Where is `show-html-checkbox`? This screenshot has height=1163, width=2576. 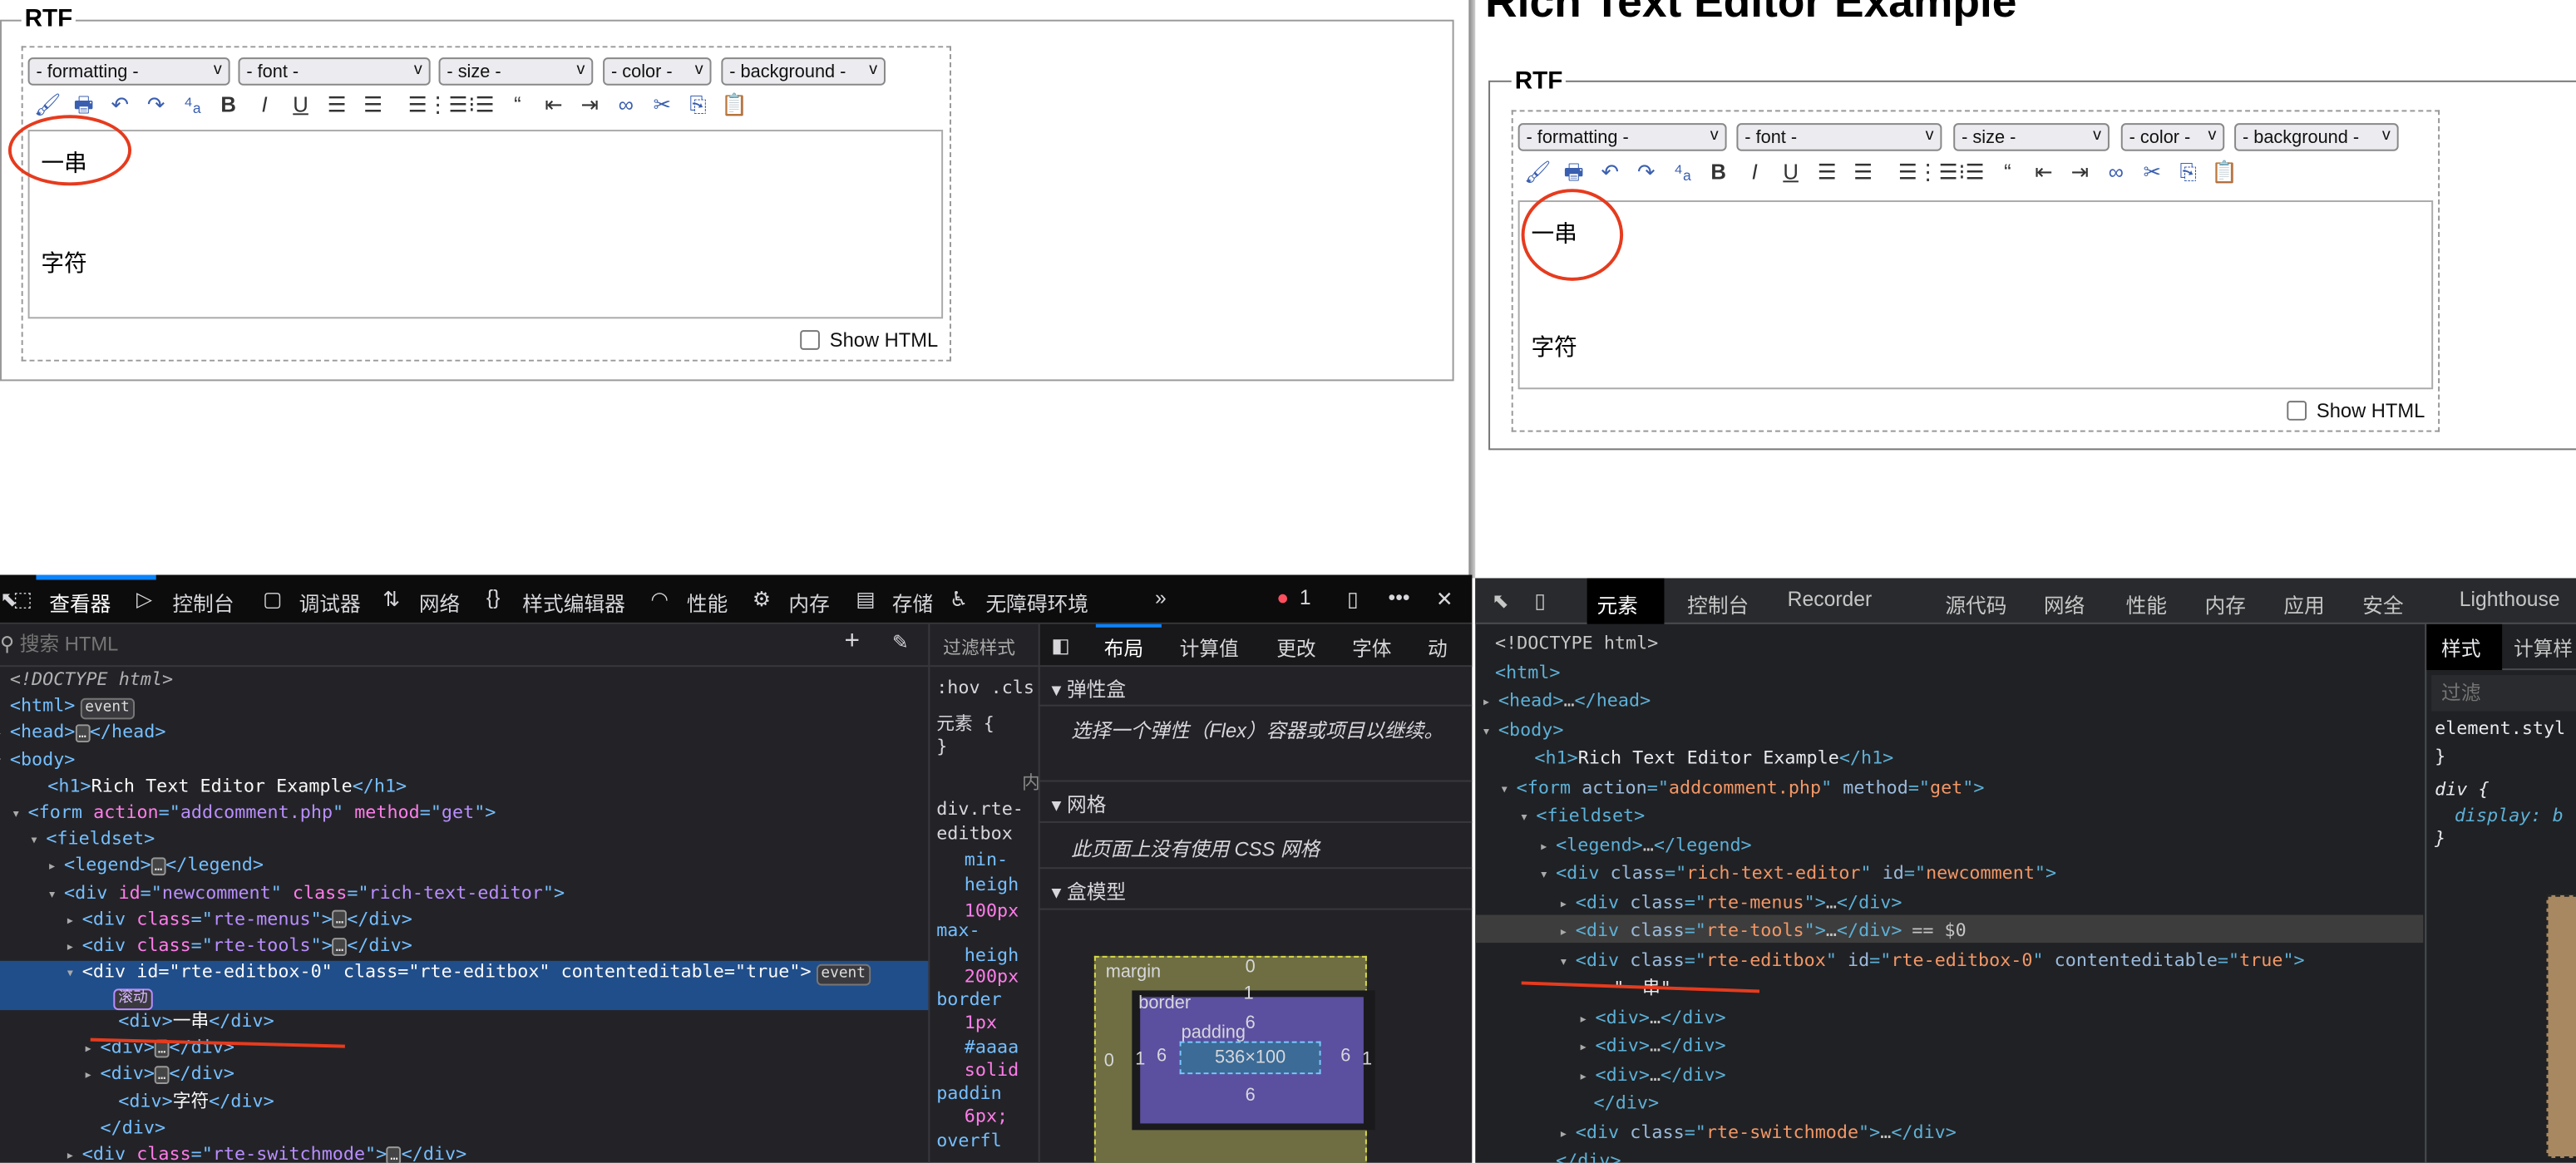
show-html-checkbox is located at coordinates (810, 340).